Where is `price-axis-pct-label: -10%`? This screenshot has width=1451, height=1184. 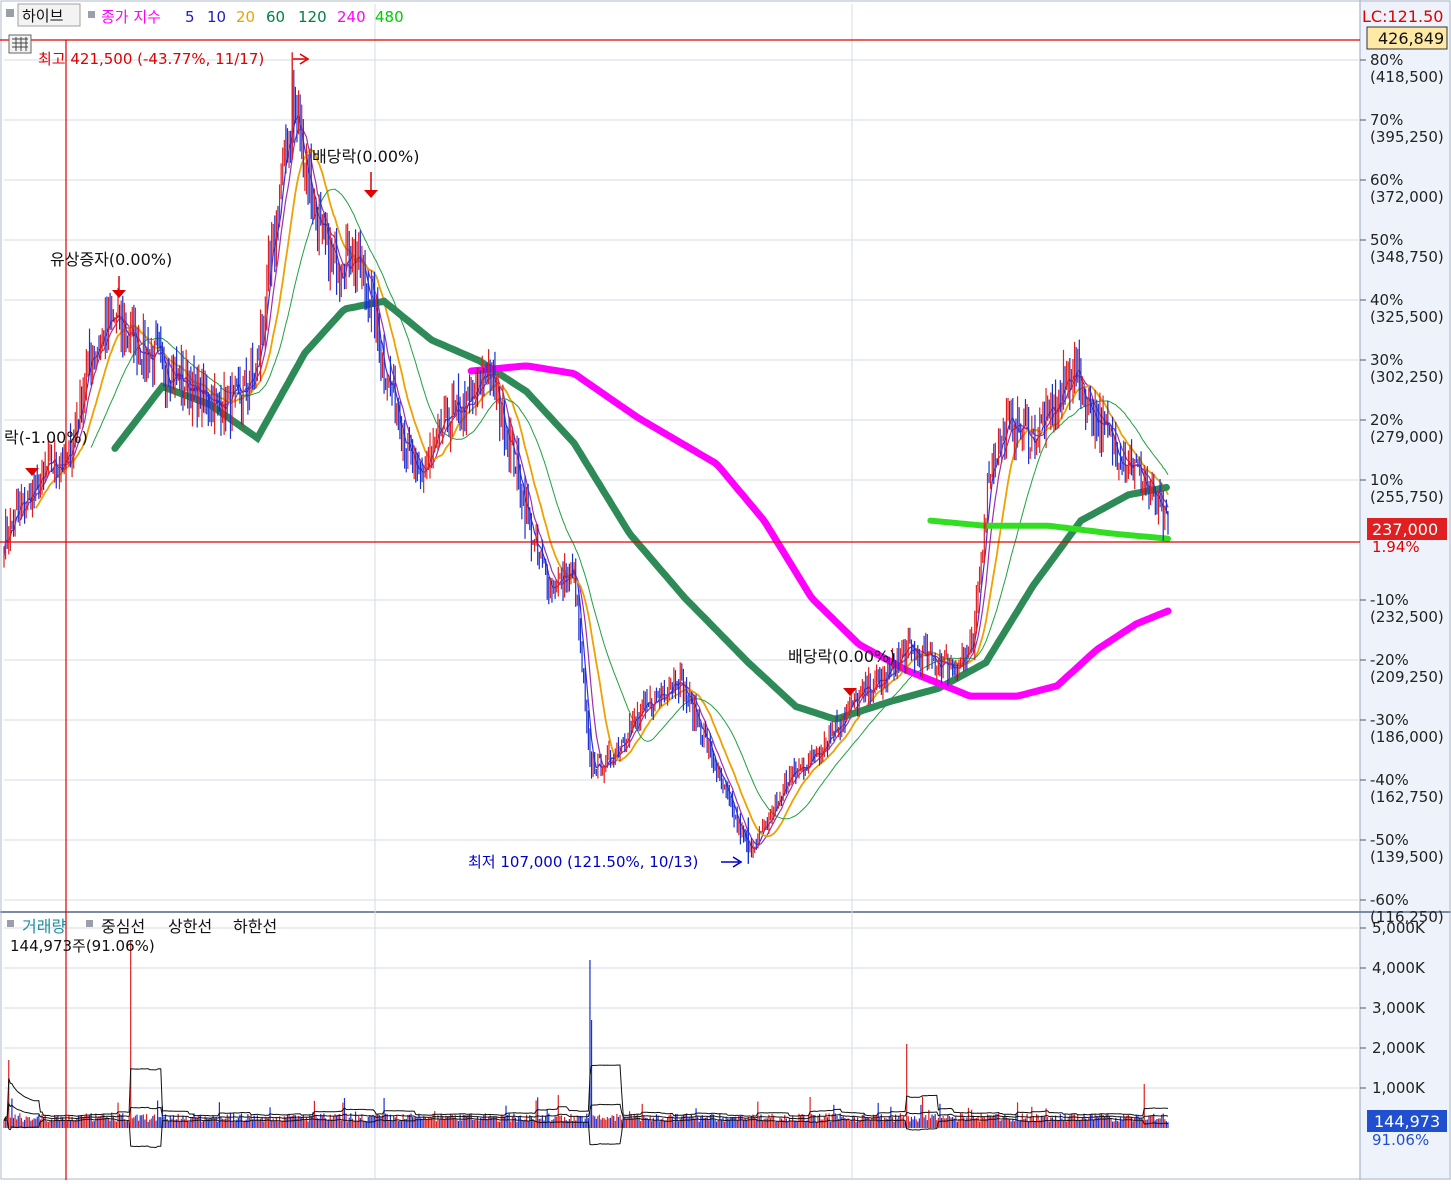
price-axis-pct-label: -10% is located at coordinates (1389, 600).